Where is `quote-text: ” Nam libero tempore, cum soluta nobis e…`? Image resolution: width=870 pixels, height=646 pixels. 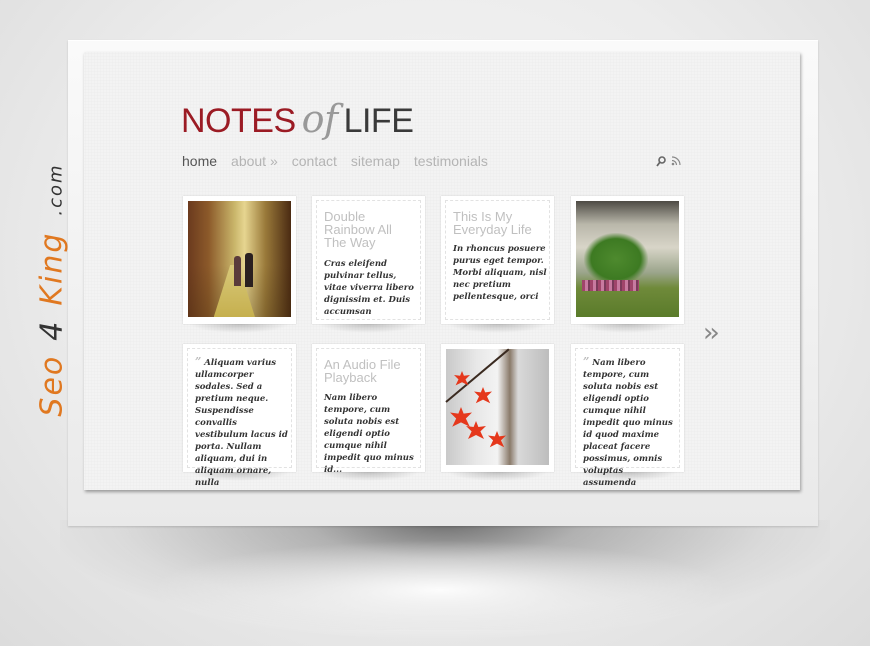 quote-text: ” Nam libero tempore, cum soluta nobis e… is located at coordinates (630, 422).